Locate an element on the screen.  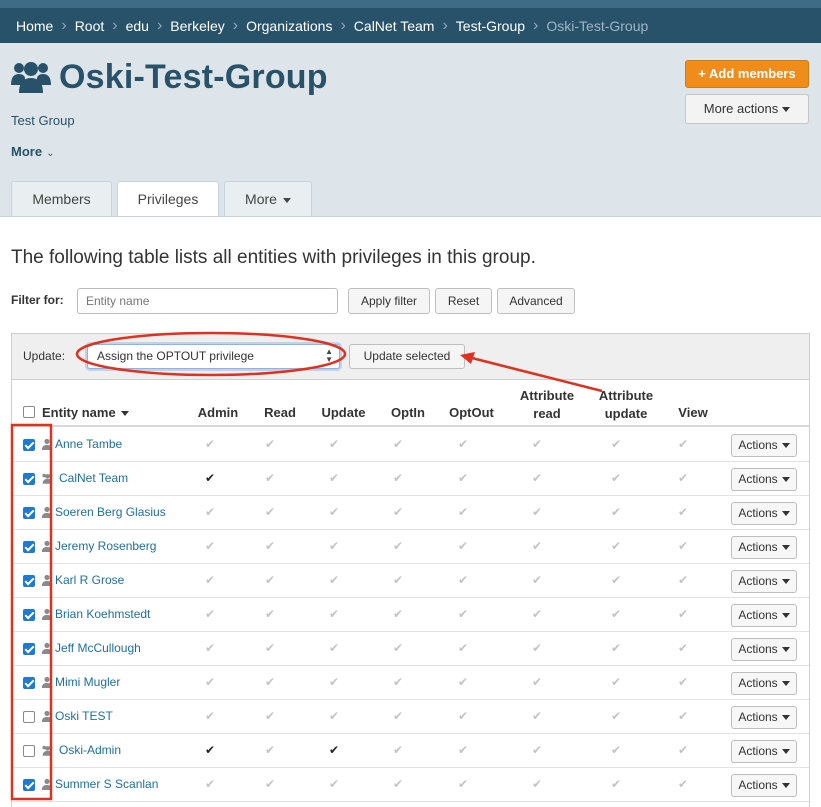
advanced-button: Advanced is located at coordinates (536, 301).